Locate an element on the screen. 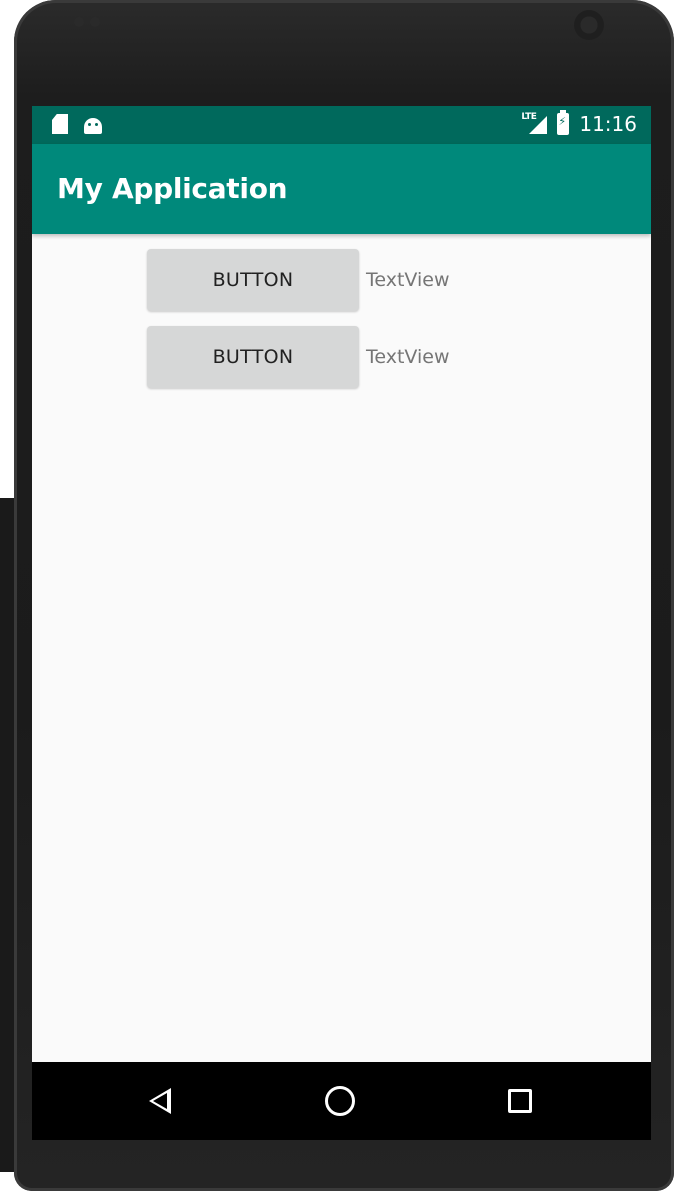 This screenshot has height=1191, width=674. home-button is located at coordinates (340, 1101).